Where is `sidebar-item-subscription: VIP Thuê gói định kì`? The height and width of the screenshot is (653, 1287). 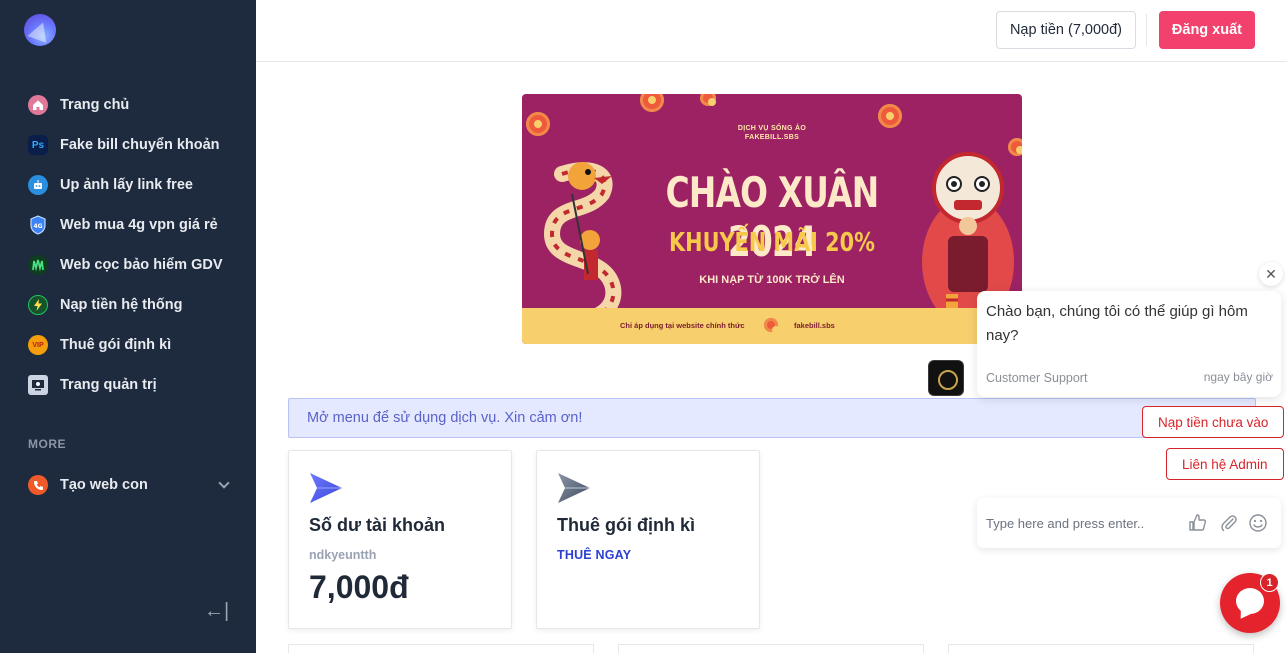
sidebar-item-subscription: VIP Thuê gói định kì is located at coordinates (128, 345).